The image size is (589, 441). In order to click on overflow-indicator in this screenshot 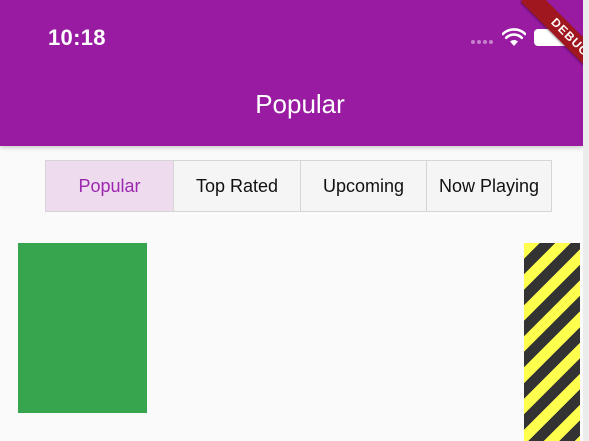, I will do `click(552, 342)`.